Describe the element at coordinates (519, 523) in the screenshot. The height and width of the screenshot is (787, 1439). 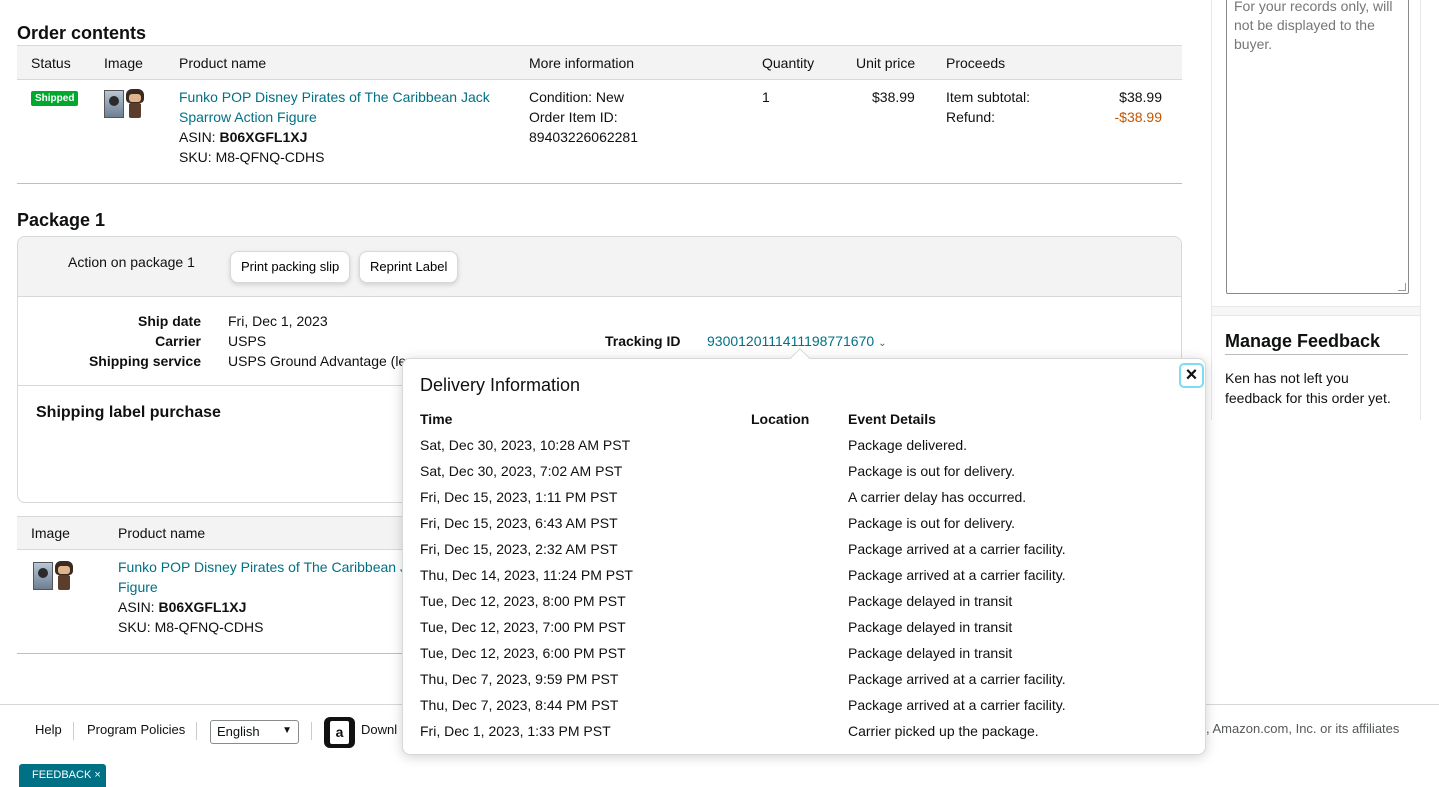
I see `event-time: Fri, Dec 15, 2023, 6:43 AM PST` at that location.